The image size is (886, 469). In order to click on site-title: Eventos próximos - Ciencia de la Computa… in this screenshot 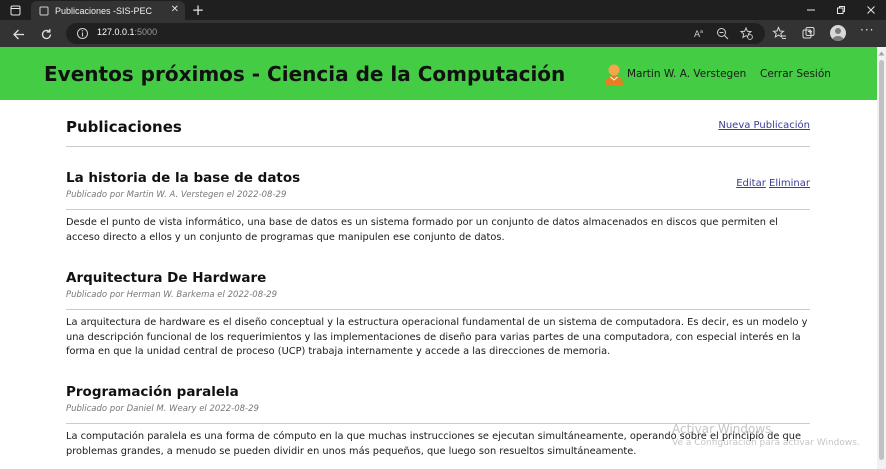, I will do `click(305, 74)`.